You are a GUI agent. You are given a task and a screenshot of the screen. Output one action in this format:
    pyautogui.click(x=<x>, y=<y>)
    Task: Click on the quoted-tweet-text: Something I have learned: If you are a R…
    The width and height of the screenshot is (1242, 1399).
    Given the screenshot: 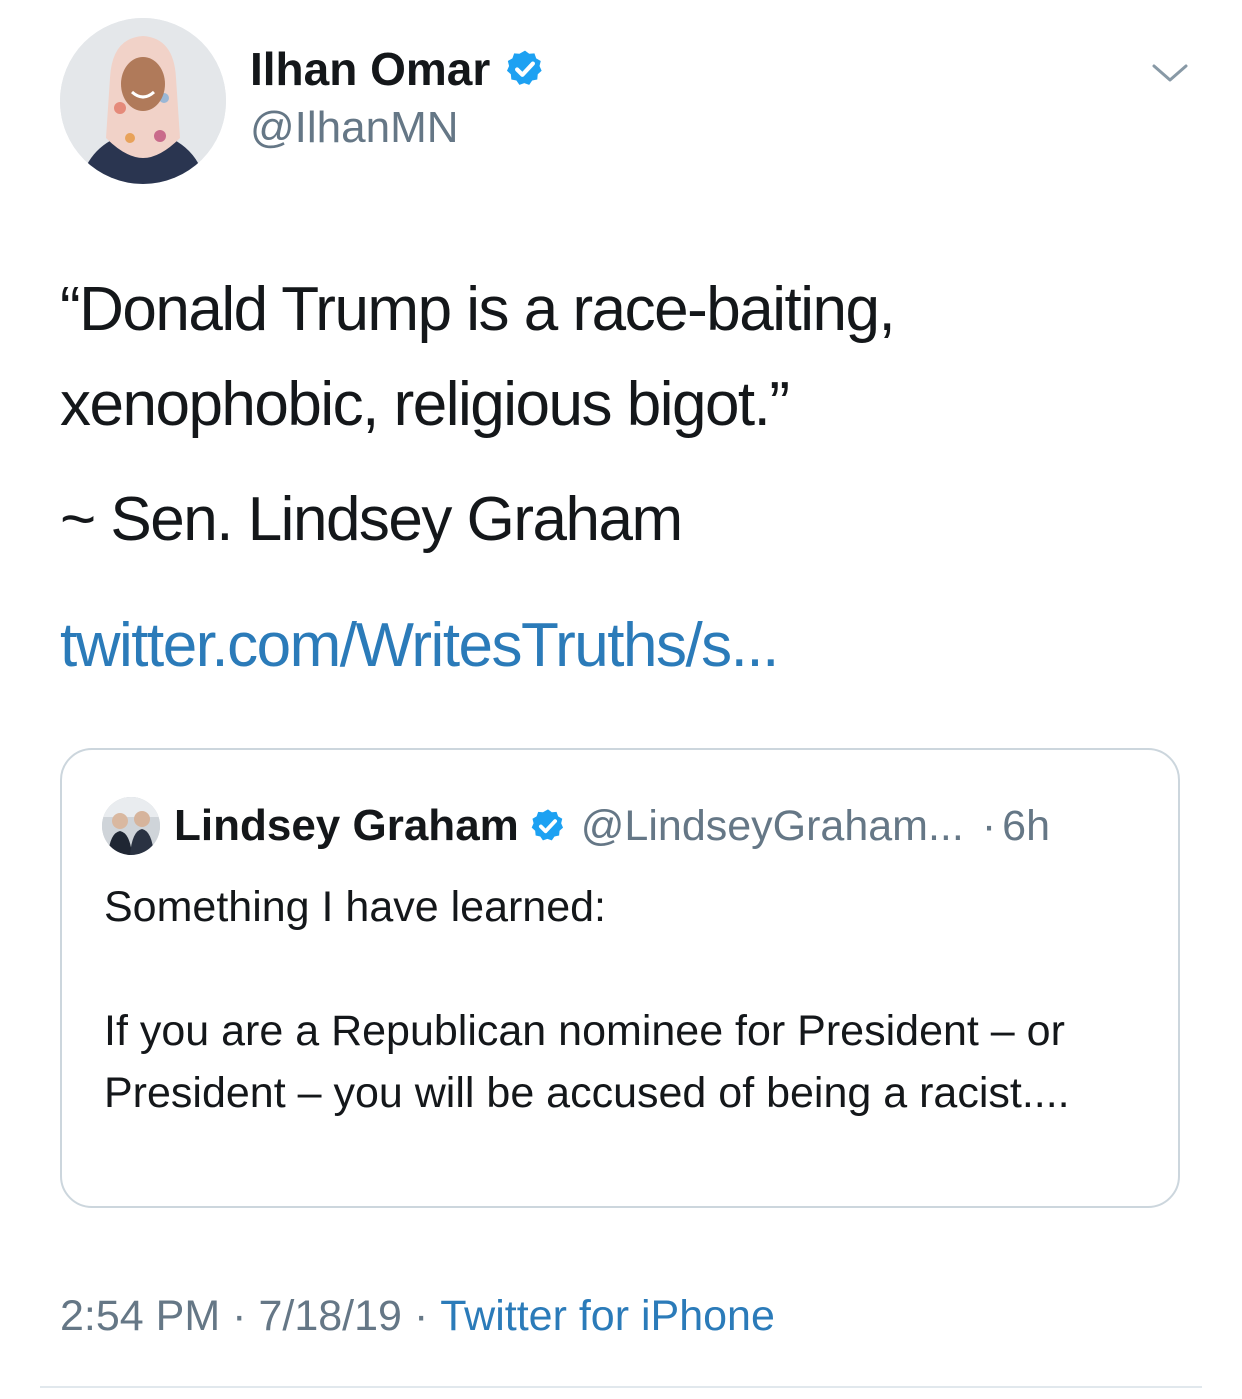 What is the action you would take?
    pyautogui.click(x=629, y=1000)
    